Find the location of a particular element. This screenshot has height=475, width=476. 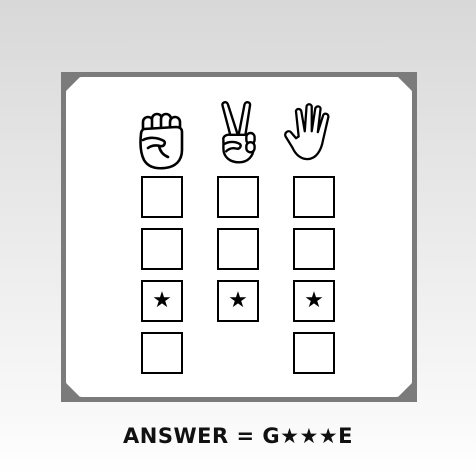

paper-open-hand-icon is located at coordinates (310, 133).